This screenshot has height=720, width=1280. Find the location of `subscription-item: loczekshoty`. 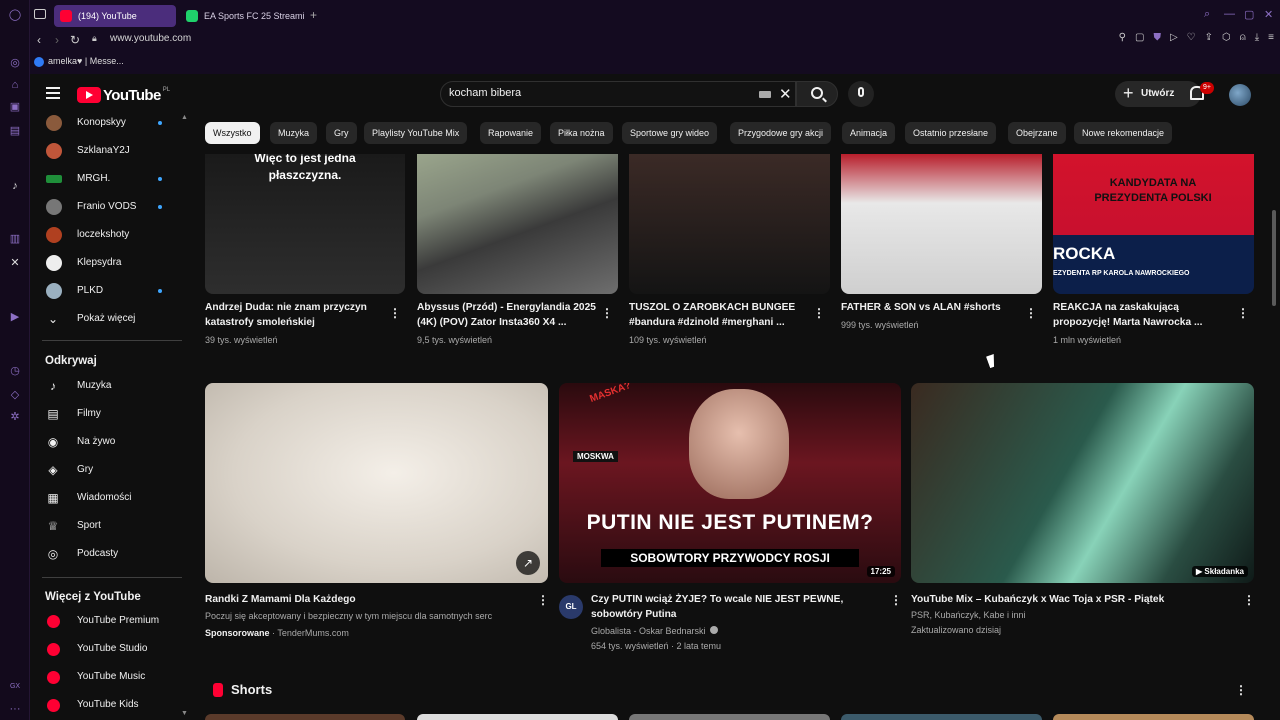

subscription-item: loczekshoty is located at coordinates (108, 235).